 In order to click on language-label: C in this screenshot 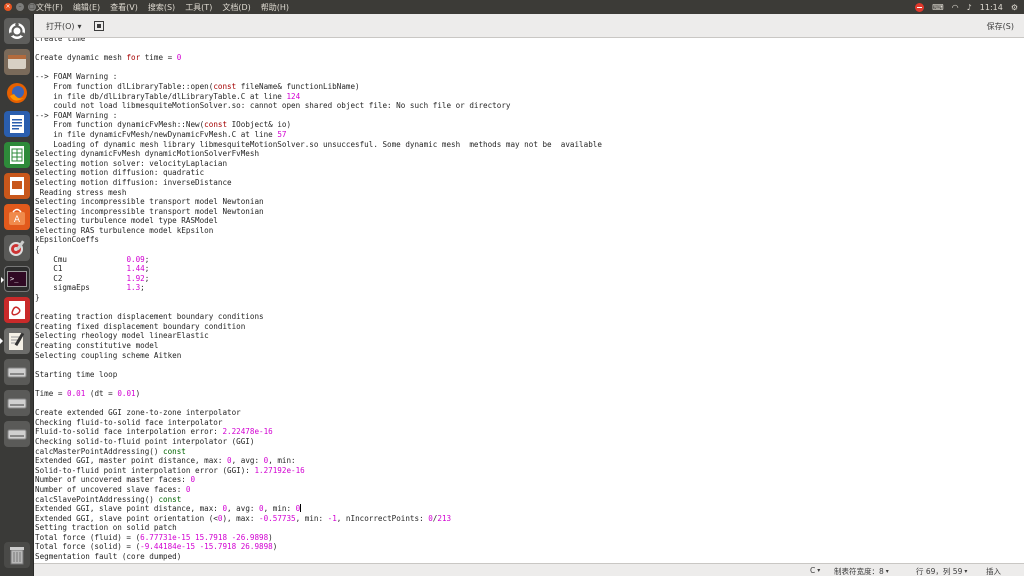, I will do `click(813, 570)`.